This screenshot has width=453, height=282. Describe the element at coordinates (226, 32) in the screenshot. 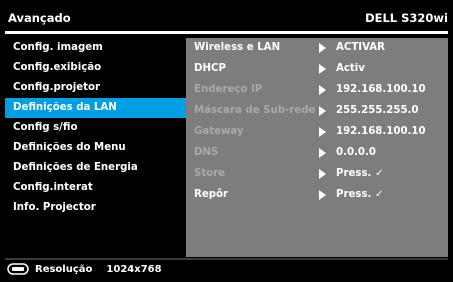

I see `header-divider` at that location.